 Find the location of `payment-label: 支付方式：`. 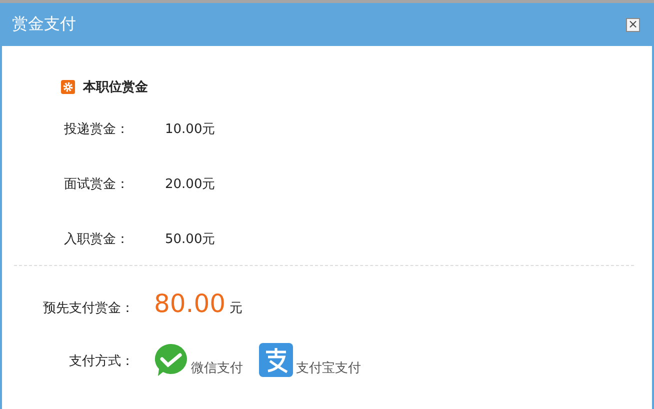

payment-label: 支付方式： is located at coordinates (101, 361).